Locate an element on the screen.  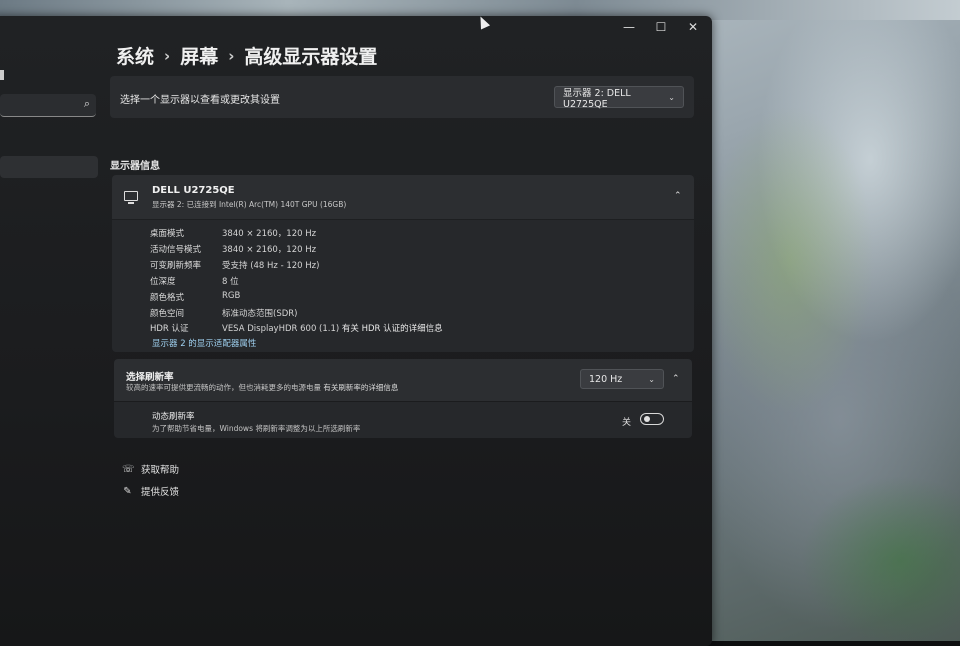
refresh-rate-title: 选择刷新率 is located at coordinates (150, 377).